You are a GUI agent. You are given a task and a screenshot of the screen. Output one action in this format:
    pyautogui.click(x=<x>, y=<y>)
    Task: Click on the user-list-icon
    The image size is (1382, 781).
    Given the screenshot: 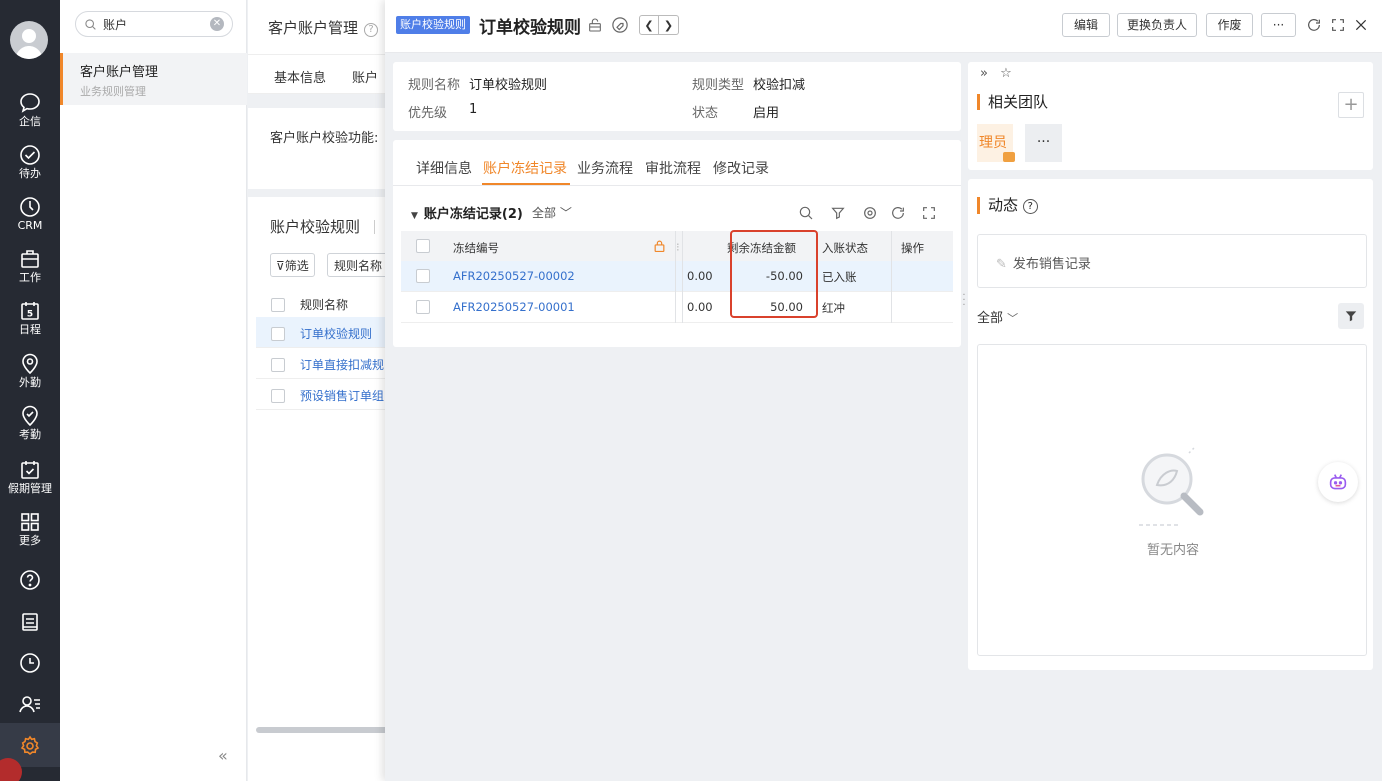 What is the action you would take?
    pyautogui.click(x=29, y=704)
    